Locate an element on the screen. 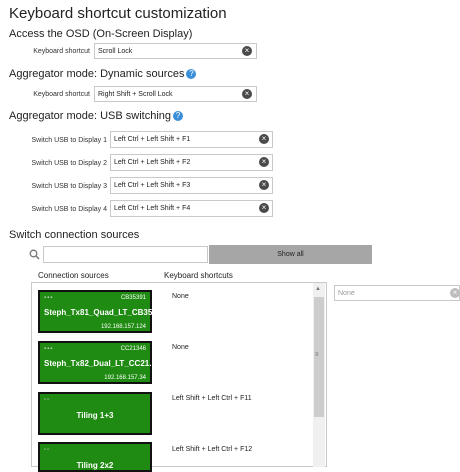 The height and width of the screenshot is (472, 460). dynamic-shortcut-field: Right Shift + Scroll Lock is located at coordinates (175, 94).